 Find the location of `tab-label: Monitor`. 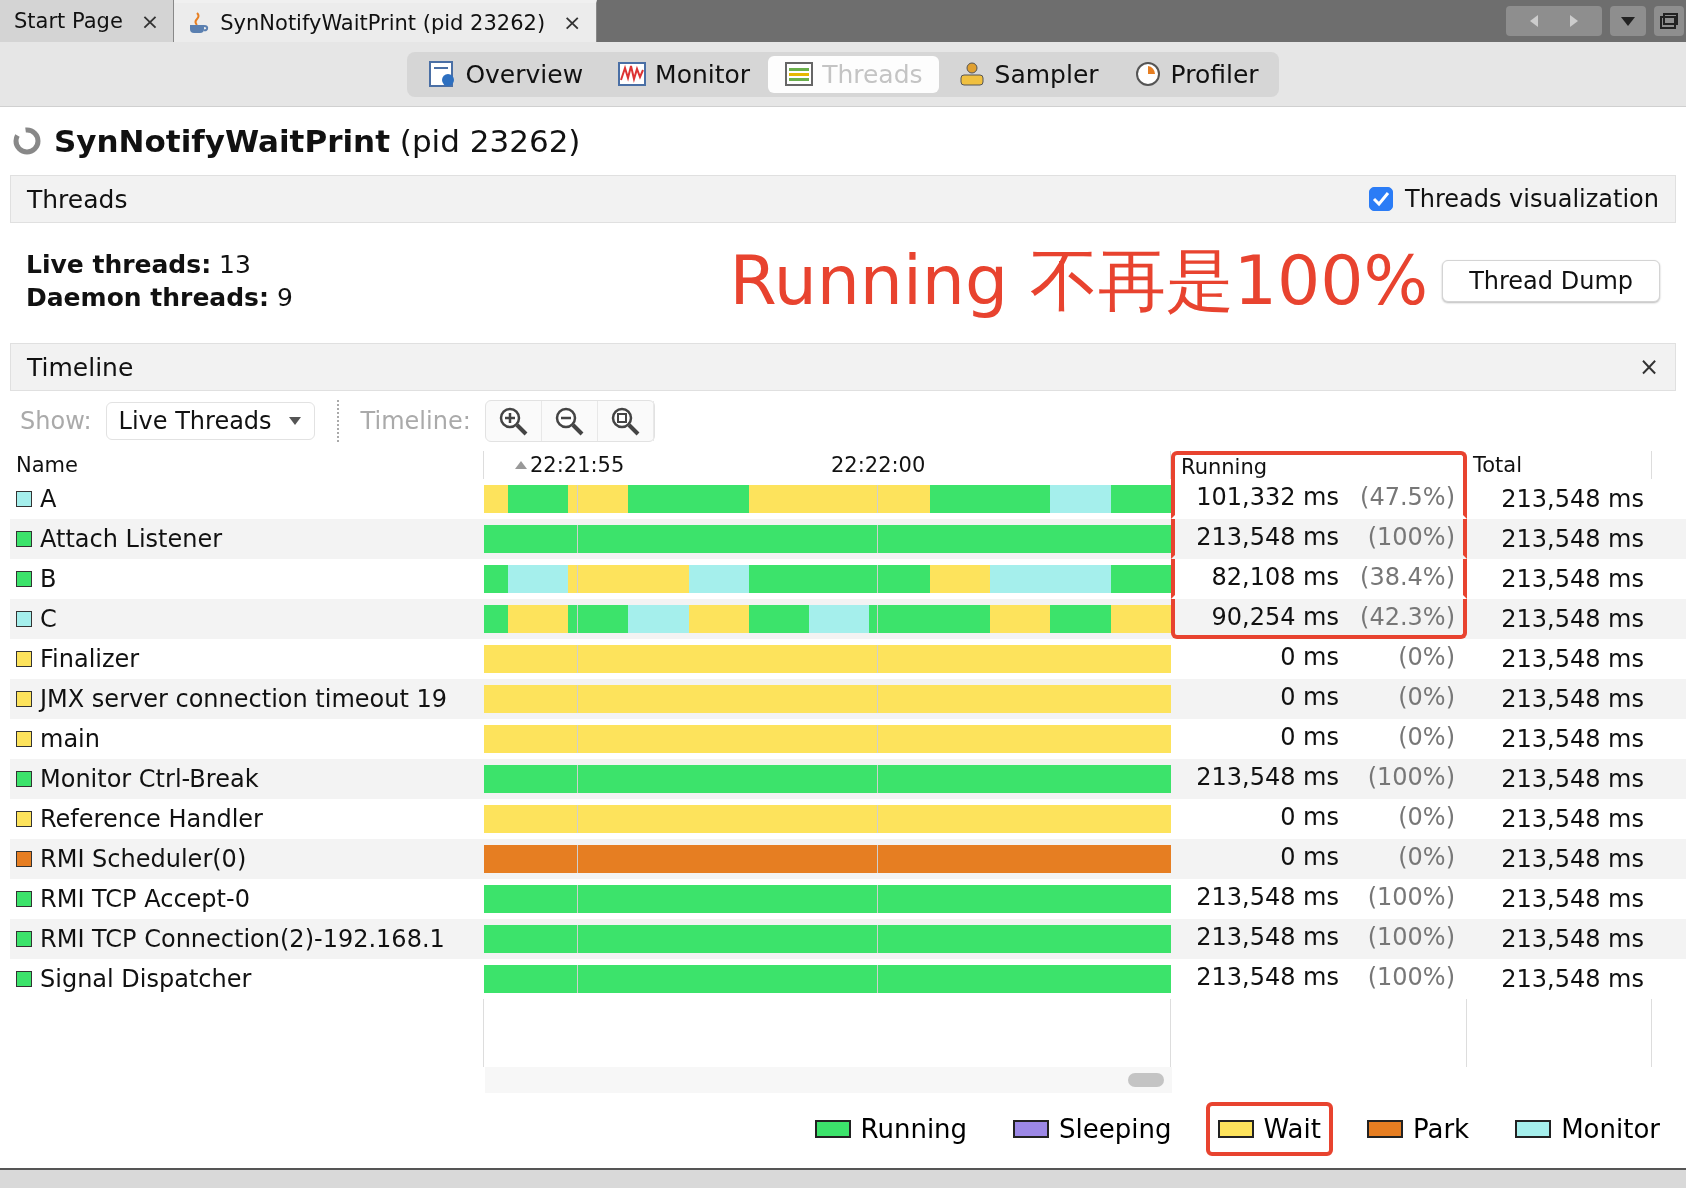

tab-label: Monitor is located at coordinates (703, 74).